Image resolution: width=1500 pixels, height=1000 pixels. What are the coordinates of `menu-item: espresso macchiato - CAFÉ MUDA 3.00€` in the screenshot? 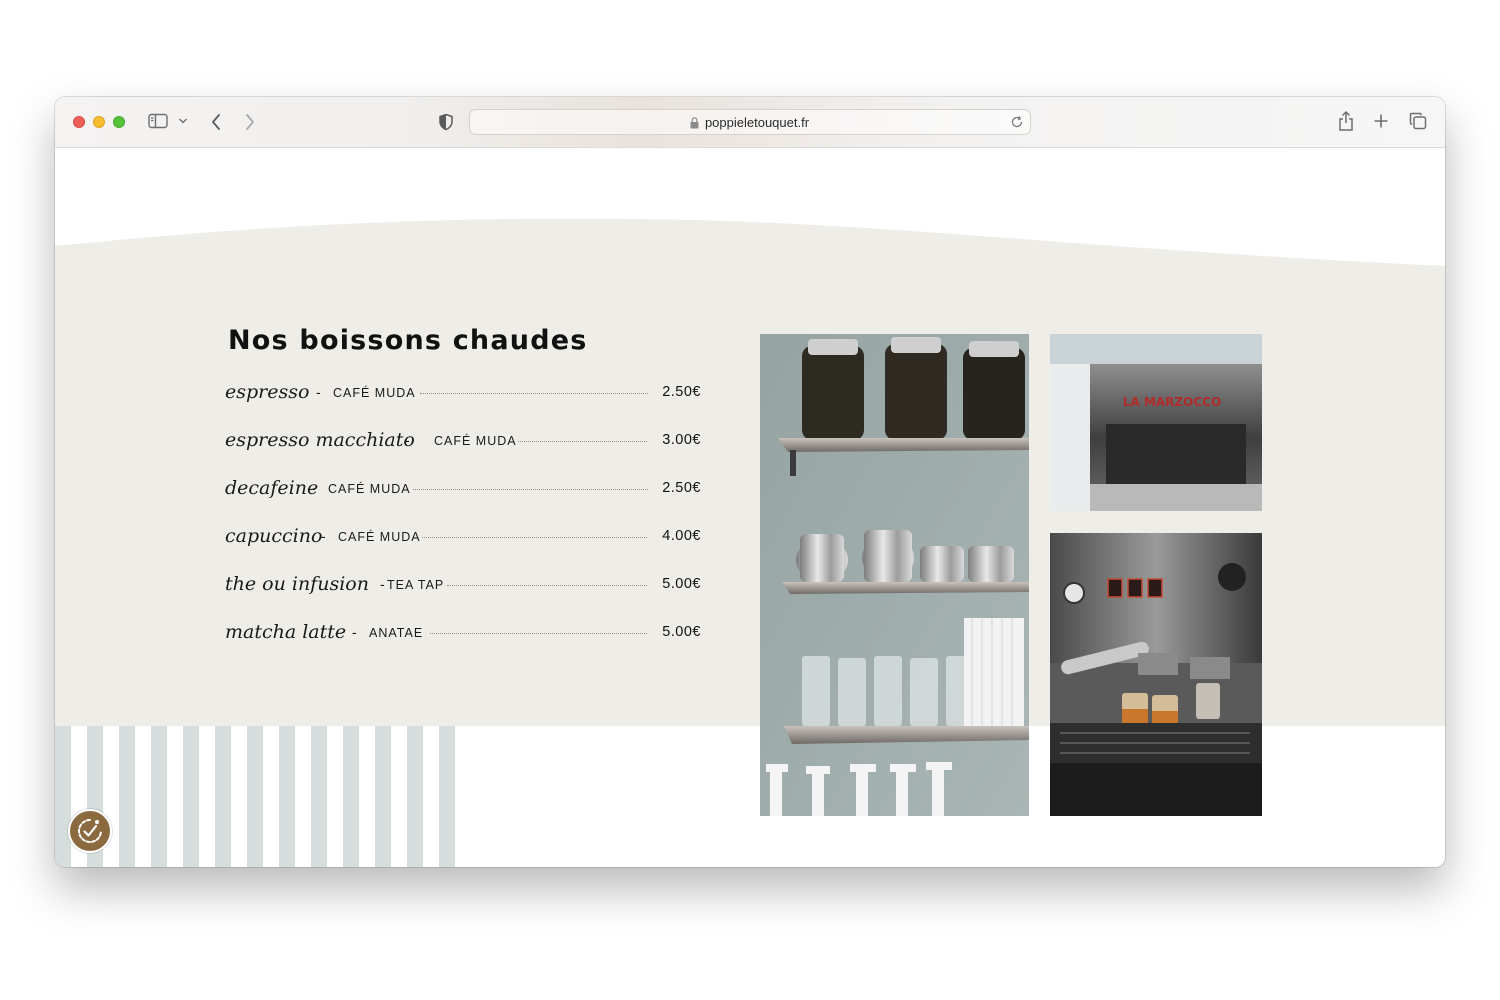 It's located at (463, 440).